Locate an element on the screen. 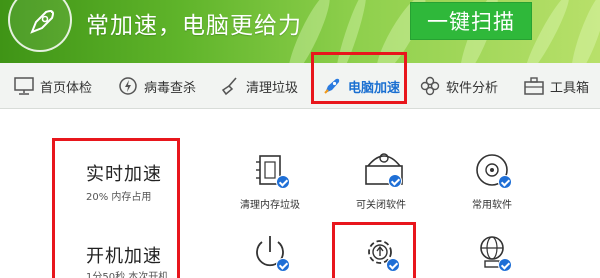 The image size is (600, 278). tile-closable-software is located at coordinates (392, 170).